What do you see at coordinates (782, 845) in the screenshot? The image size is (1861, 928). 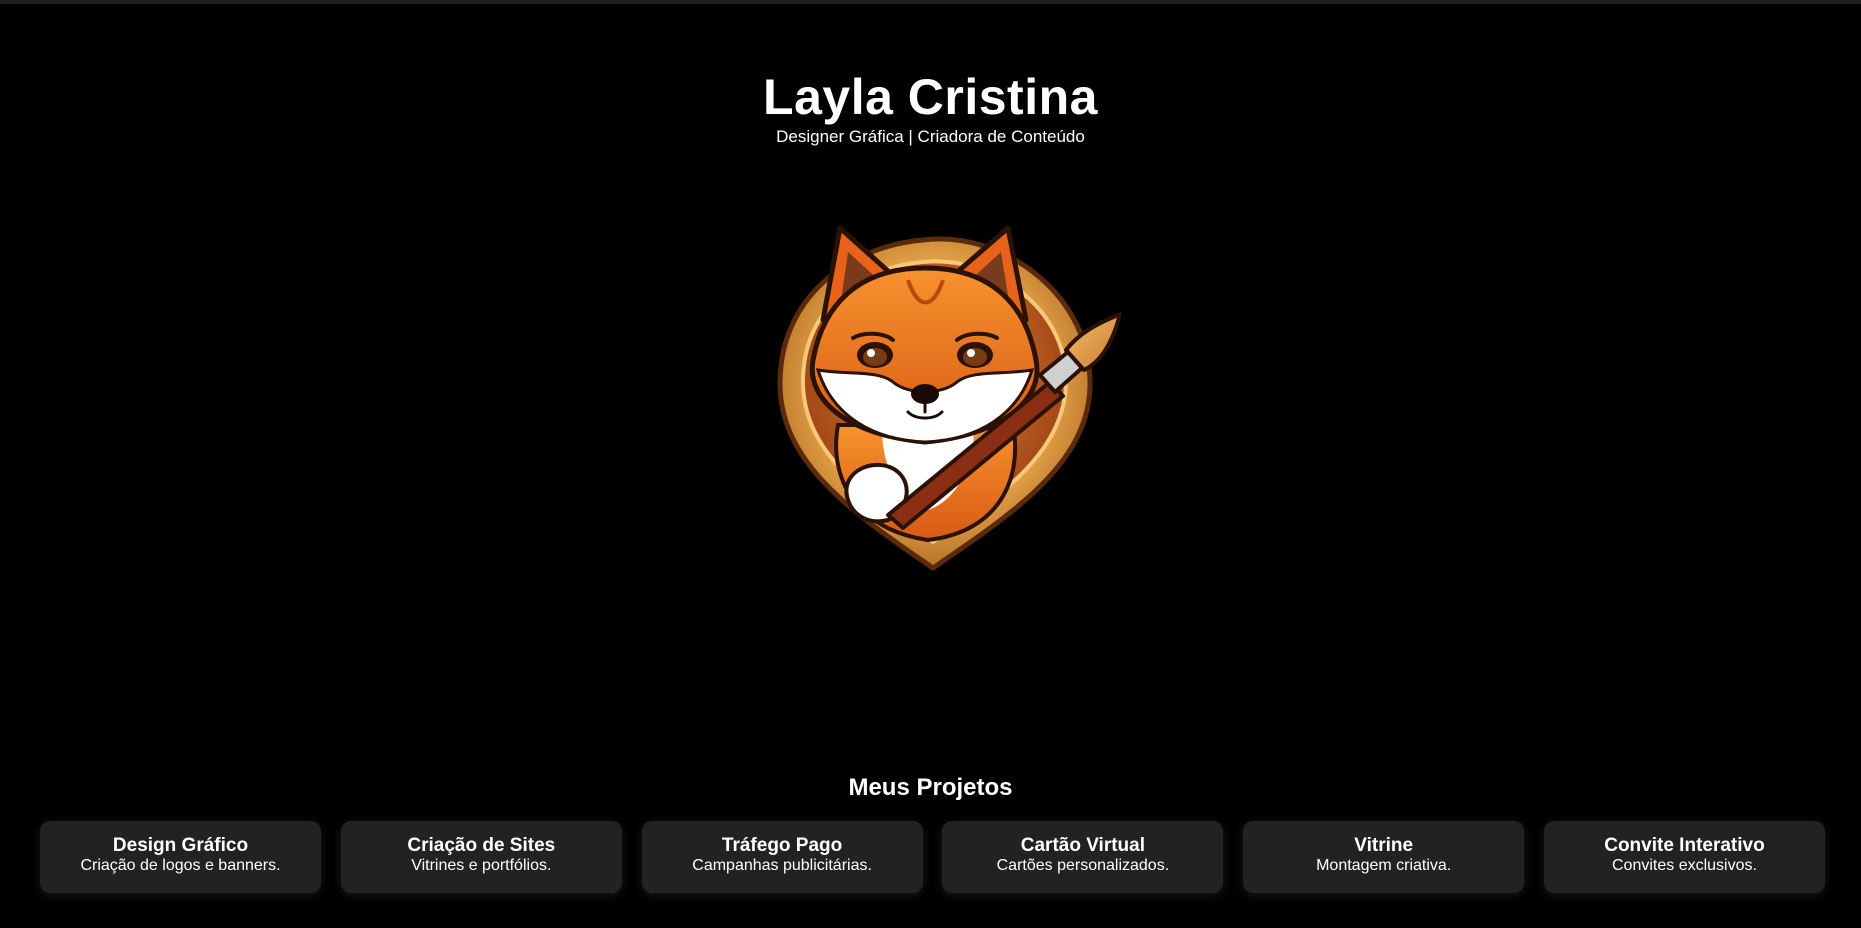 I see `project-card-title: Tráfego Pago` at bounding box center [782, 845].